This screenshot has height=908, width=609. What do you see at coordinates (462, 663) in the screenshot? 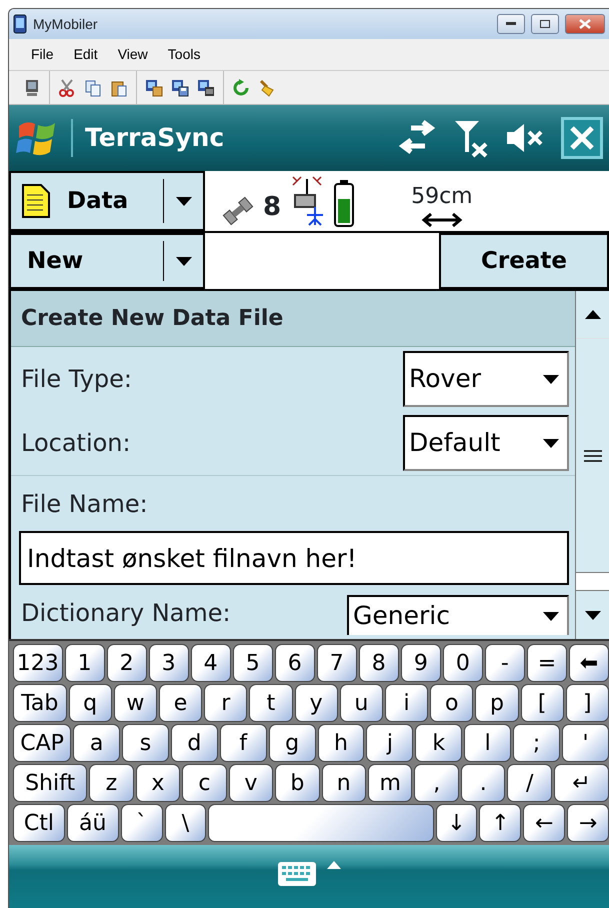
I see `keyboard-key: 0` at bounding box center [462, 663].